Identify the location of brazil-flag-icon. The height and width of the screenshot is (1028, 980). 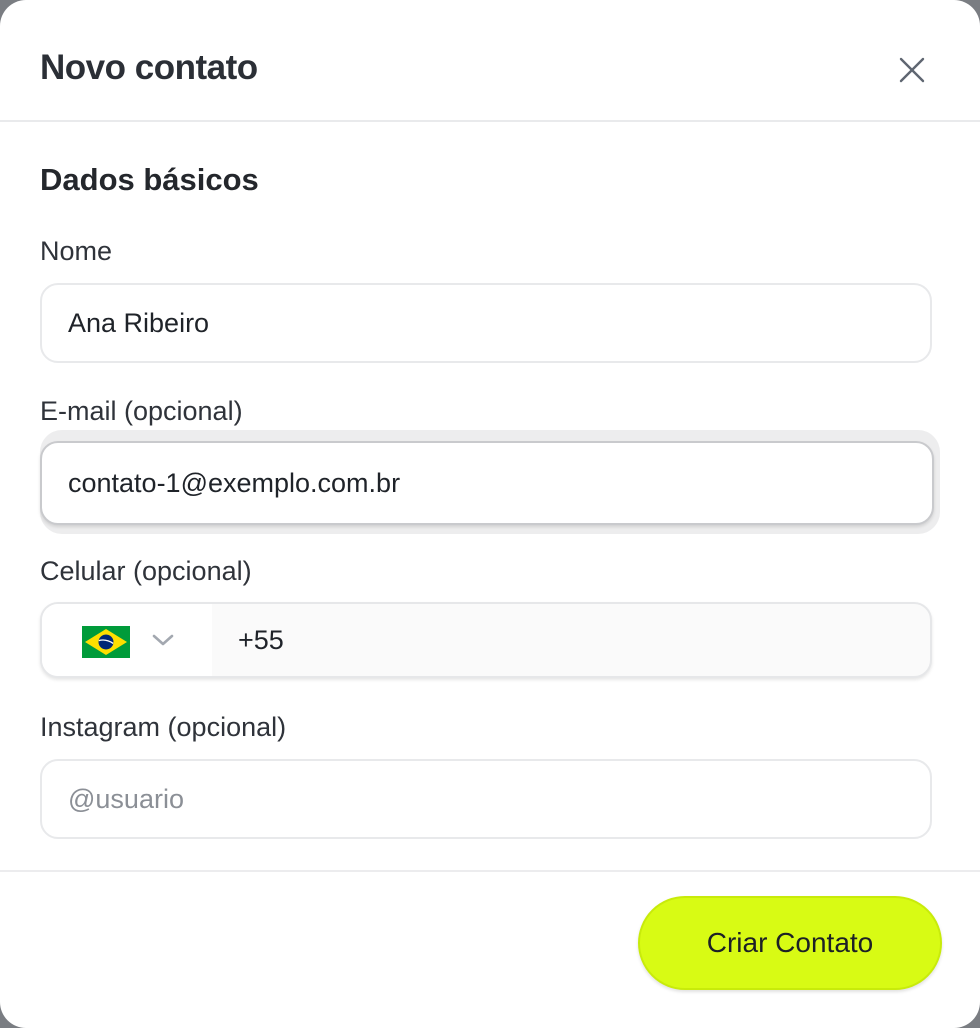
(106, 642).